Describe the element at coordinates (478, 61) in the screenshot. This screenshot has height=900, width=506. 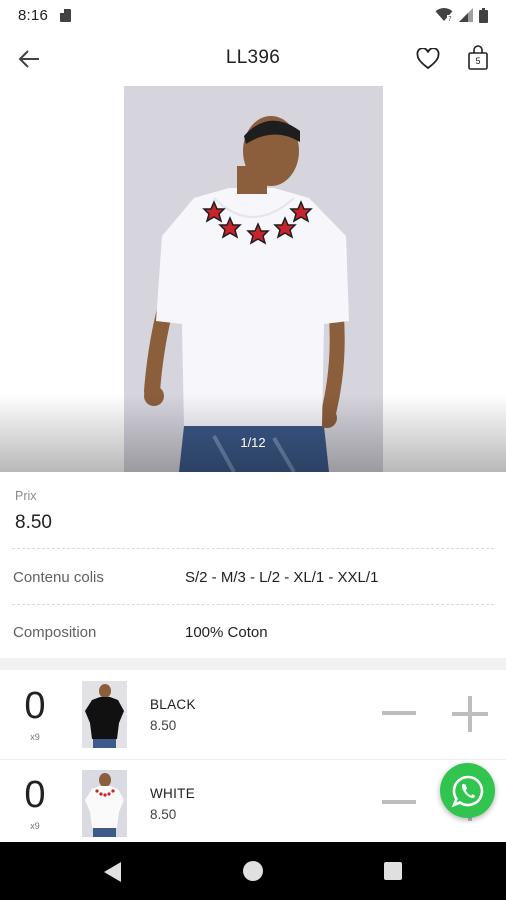
I see `cart-count-badge: 5` at that location.